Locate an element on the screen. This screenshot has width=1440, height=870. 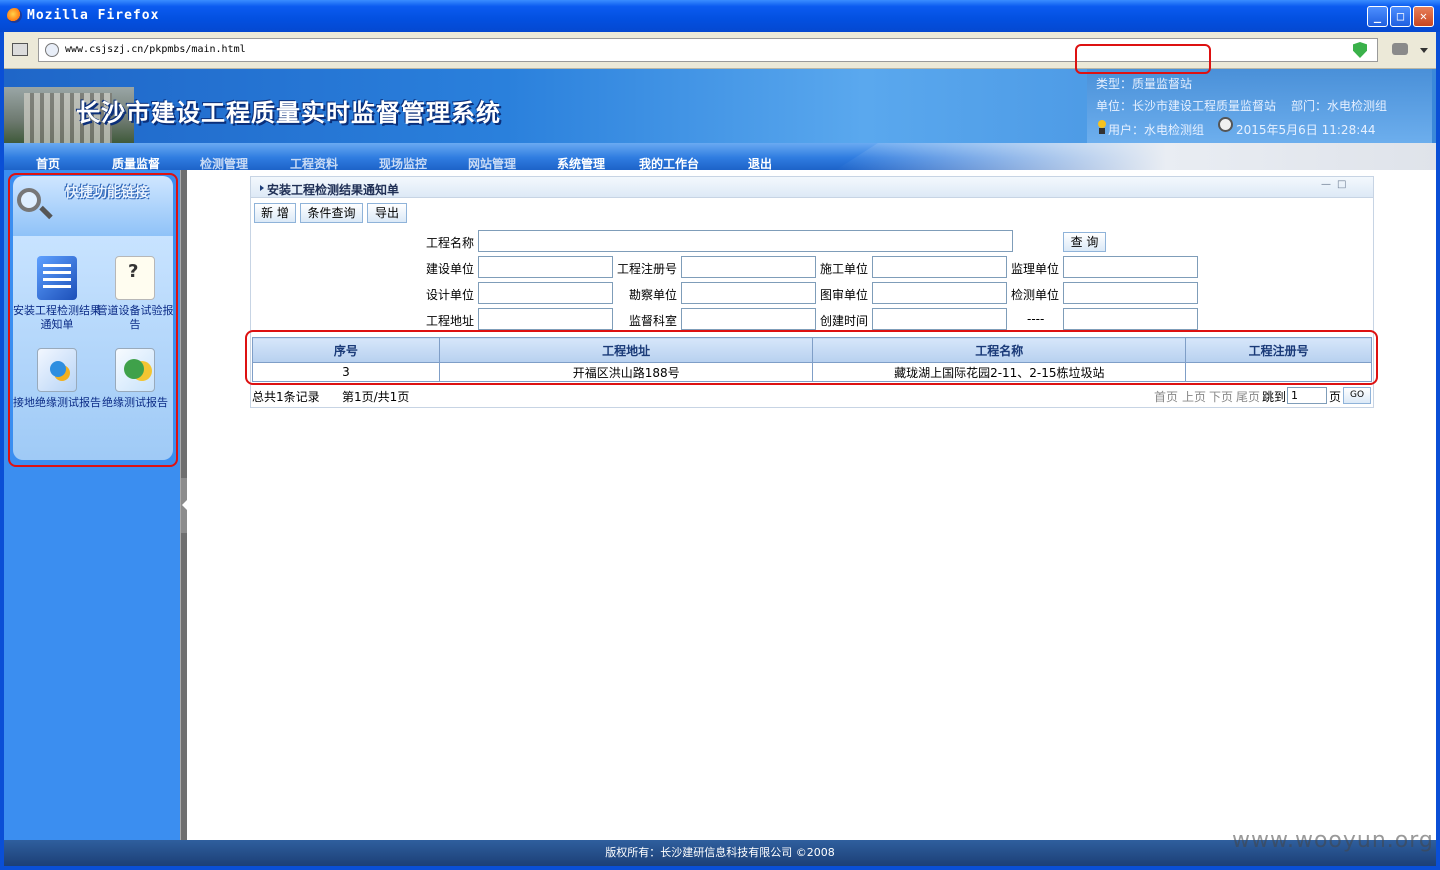
label-design-unit: 设计单位 is located at coordinates (450, 295).